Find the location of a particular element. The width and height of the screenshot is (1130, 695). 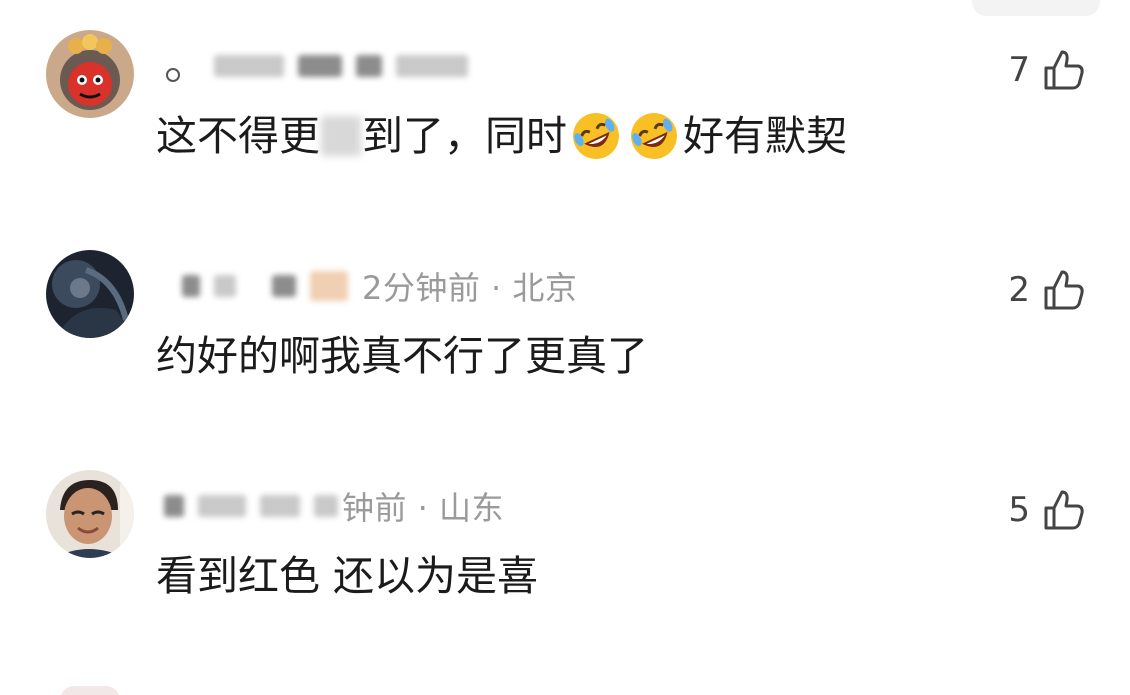

comment-meta: 钟前 · 山东 is located at coordinates (332, 506).